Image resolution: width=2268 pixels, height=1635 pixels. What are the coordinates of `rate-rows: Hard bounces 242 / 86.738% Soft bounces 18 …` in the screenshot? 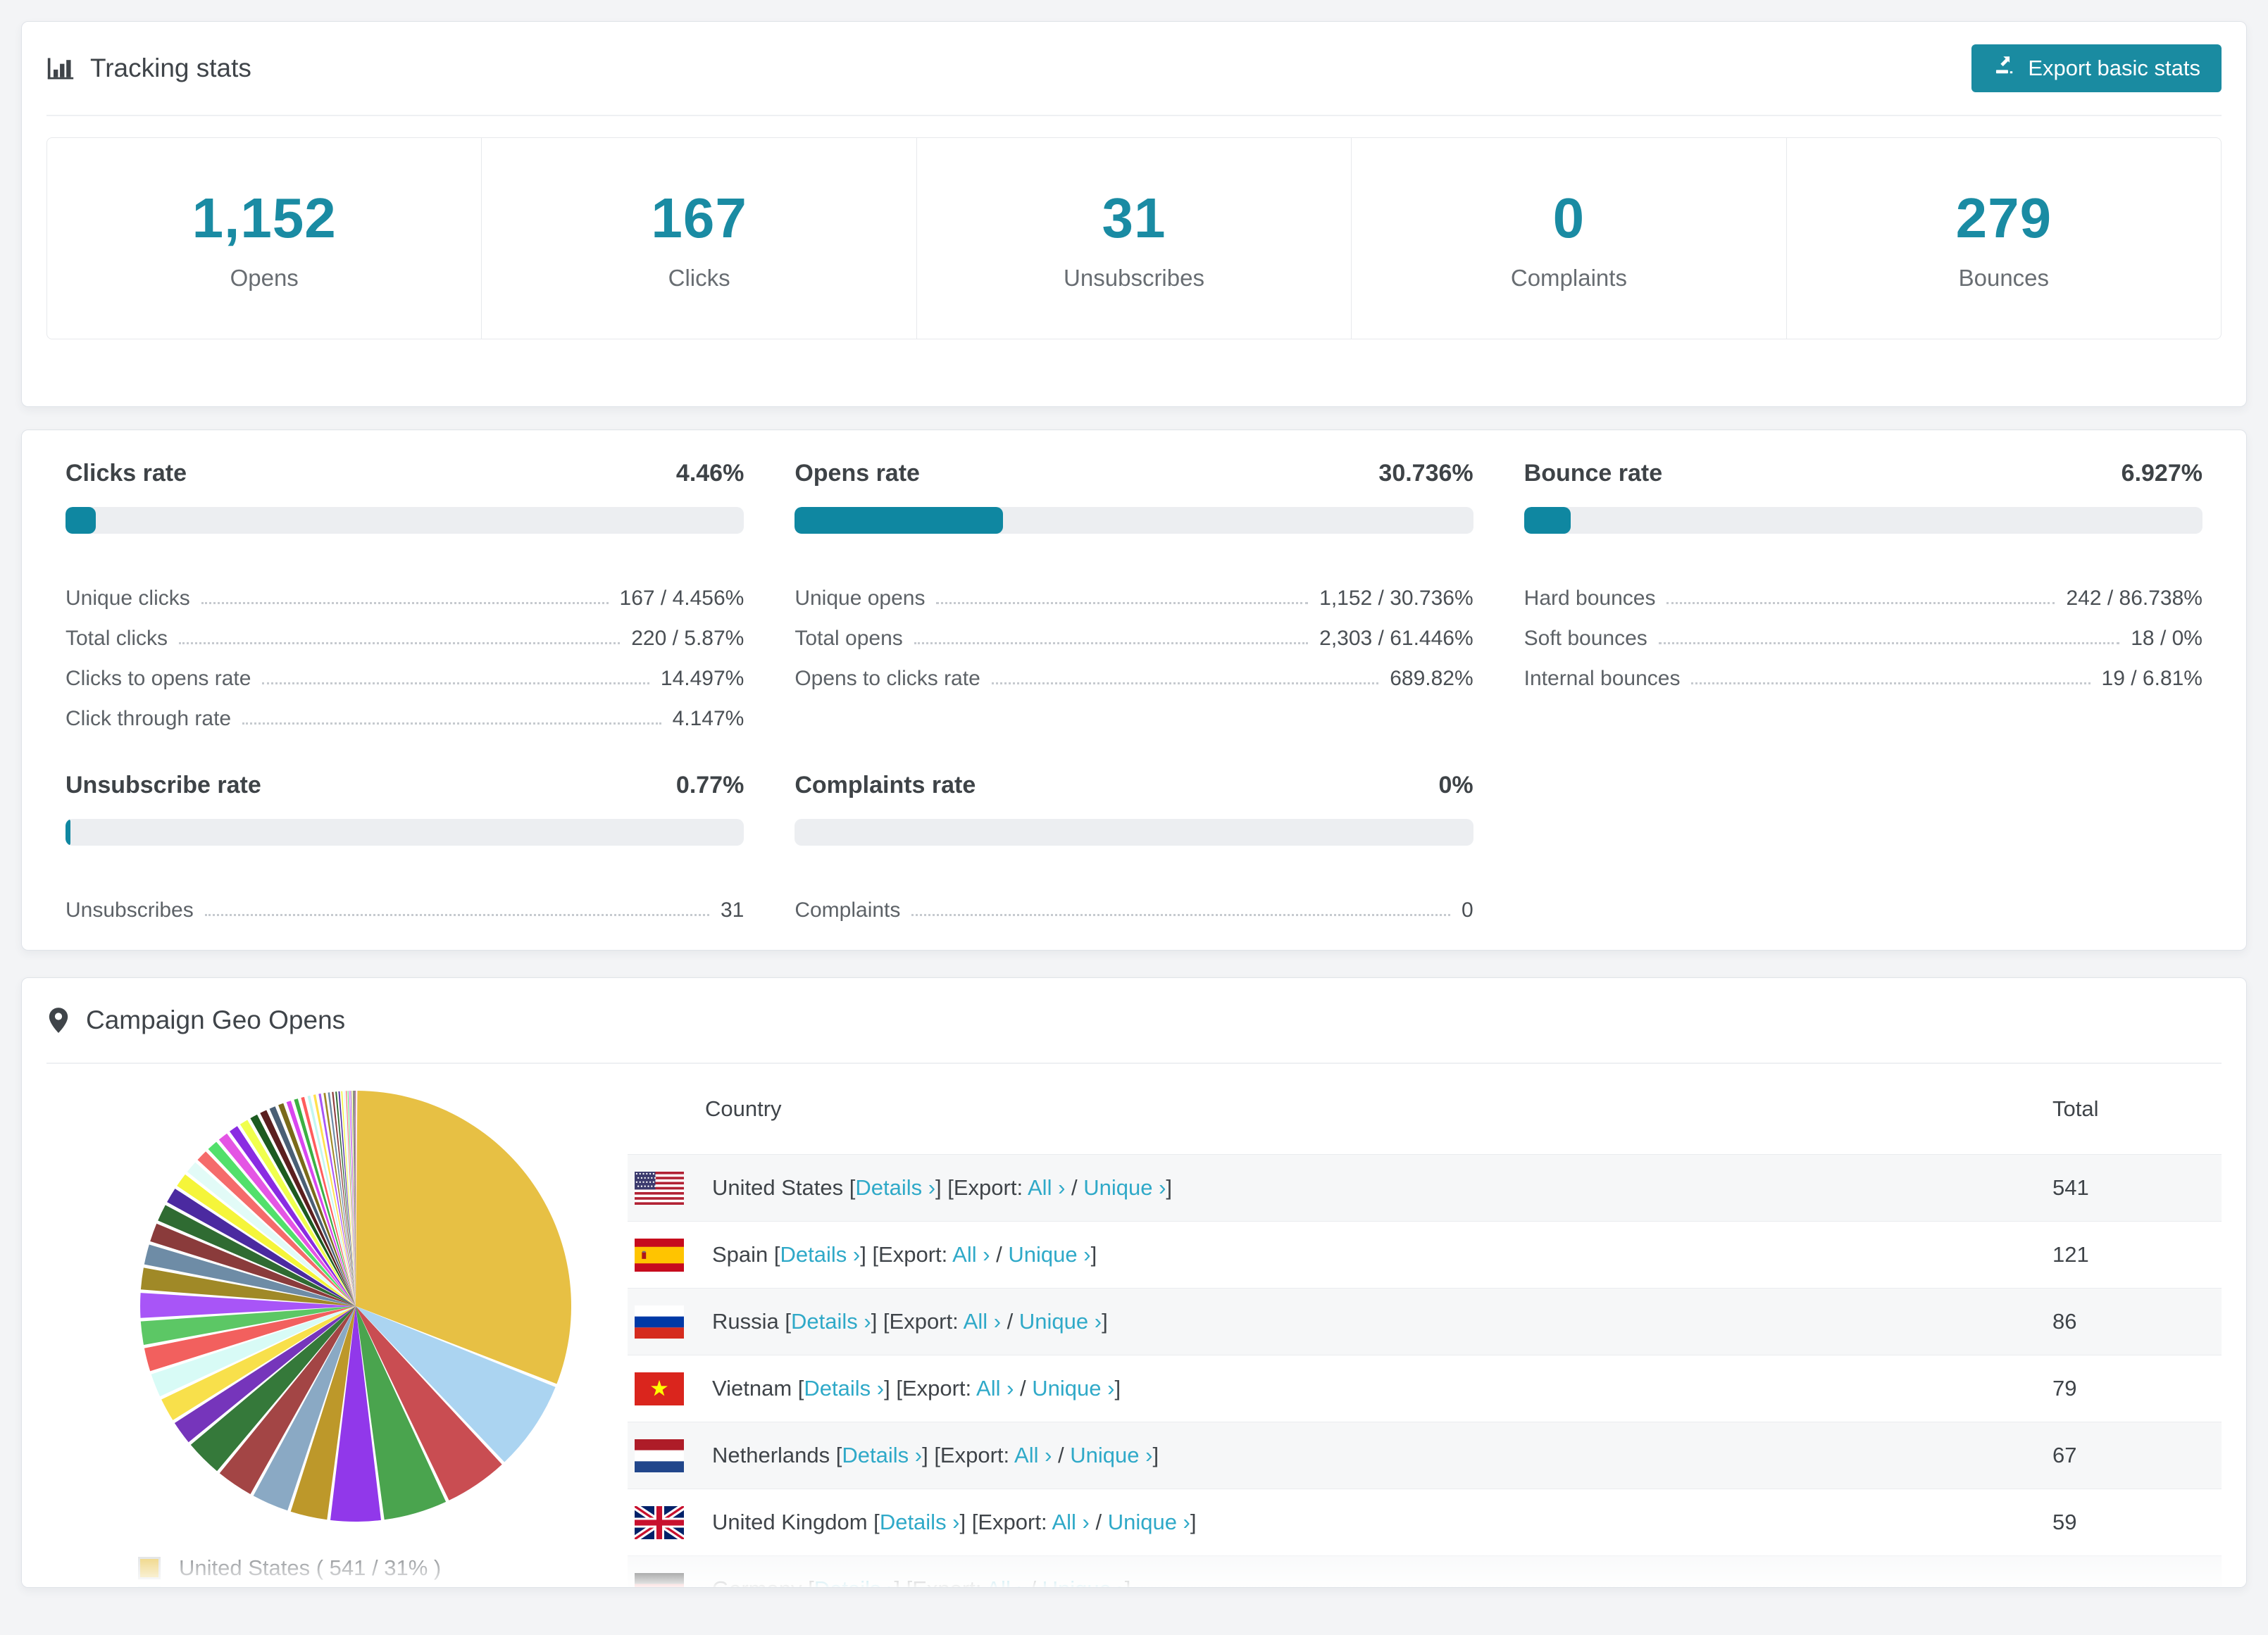 It's located at (1863, 630).